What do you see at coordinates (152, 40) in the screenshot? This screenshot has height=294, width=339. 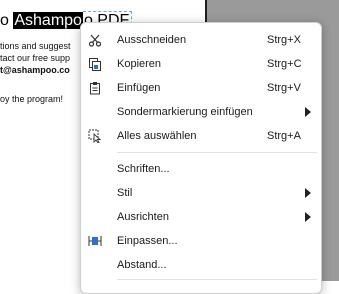 I see `menu-item-label: Ausschneiden` at bounding box center [152, 40].